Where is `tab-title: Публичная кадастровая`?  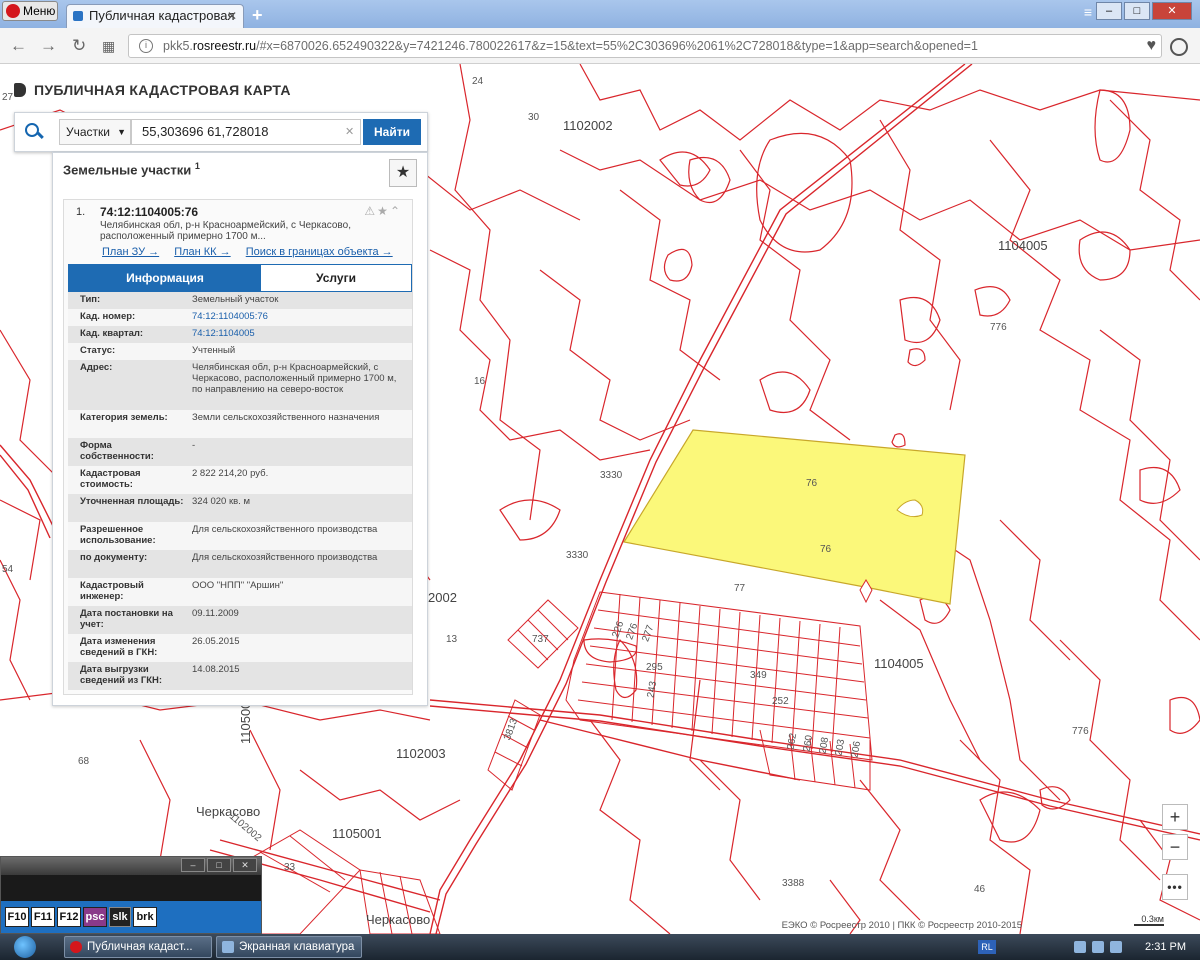
tab-title: Публичная кадастровая is located at coordinates (162, 15).